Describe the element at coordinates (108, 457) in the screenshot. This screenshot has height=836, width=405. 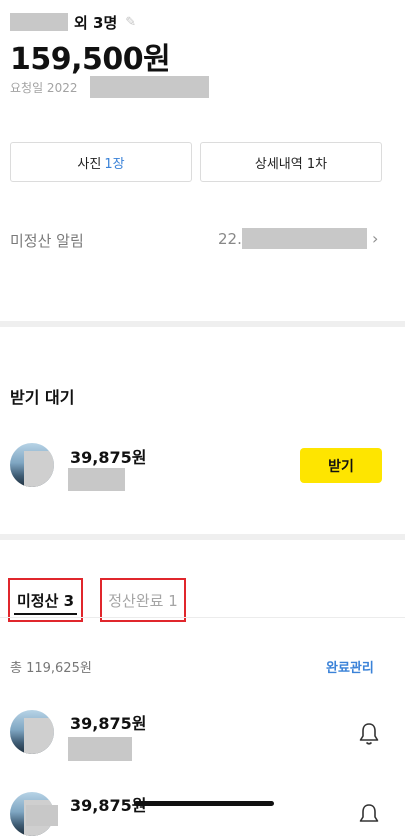
I see `waiting-amount: 39,875원` at that location.